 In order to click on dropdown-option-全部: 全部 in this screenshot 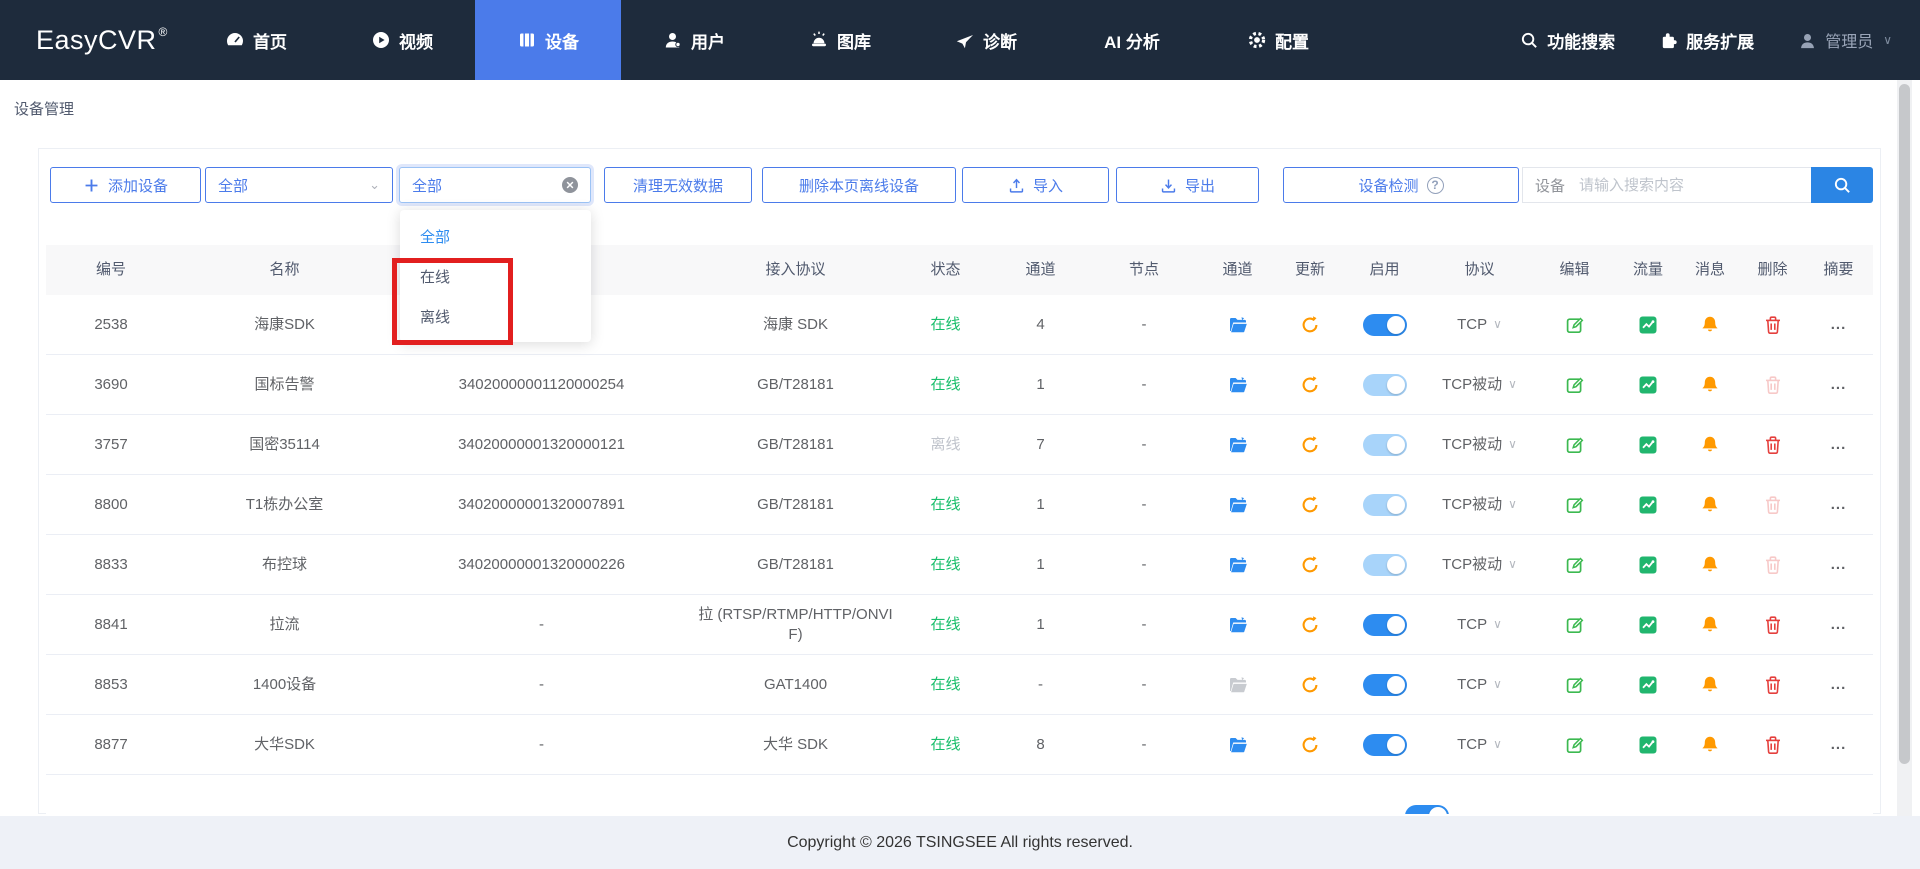, I will do `click(495, 236)`.